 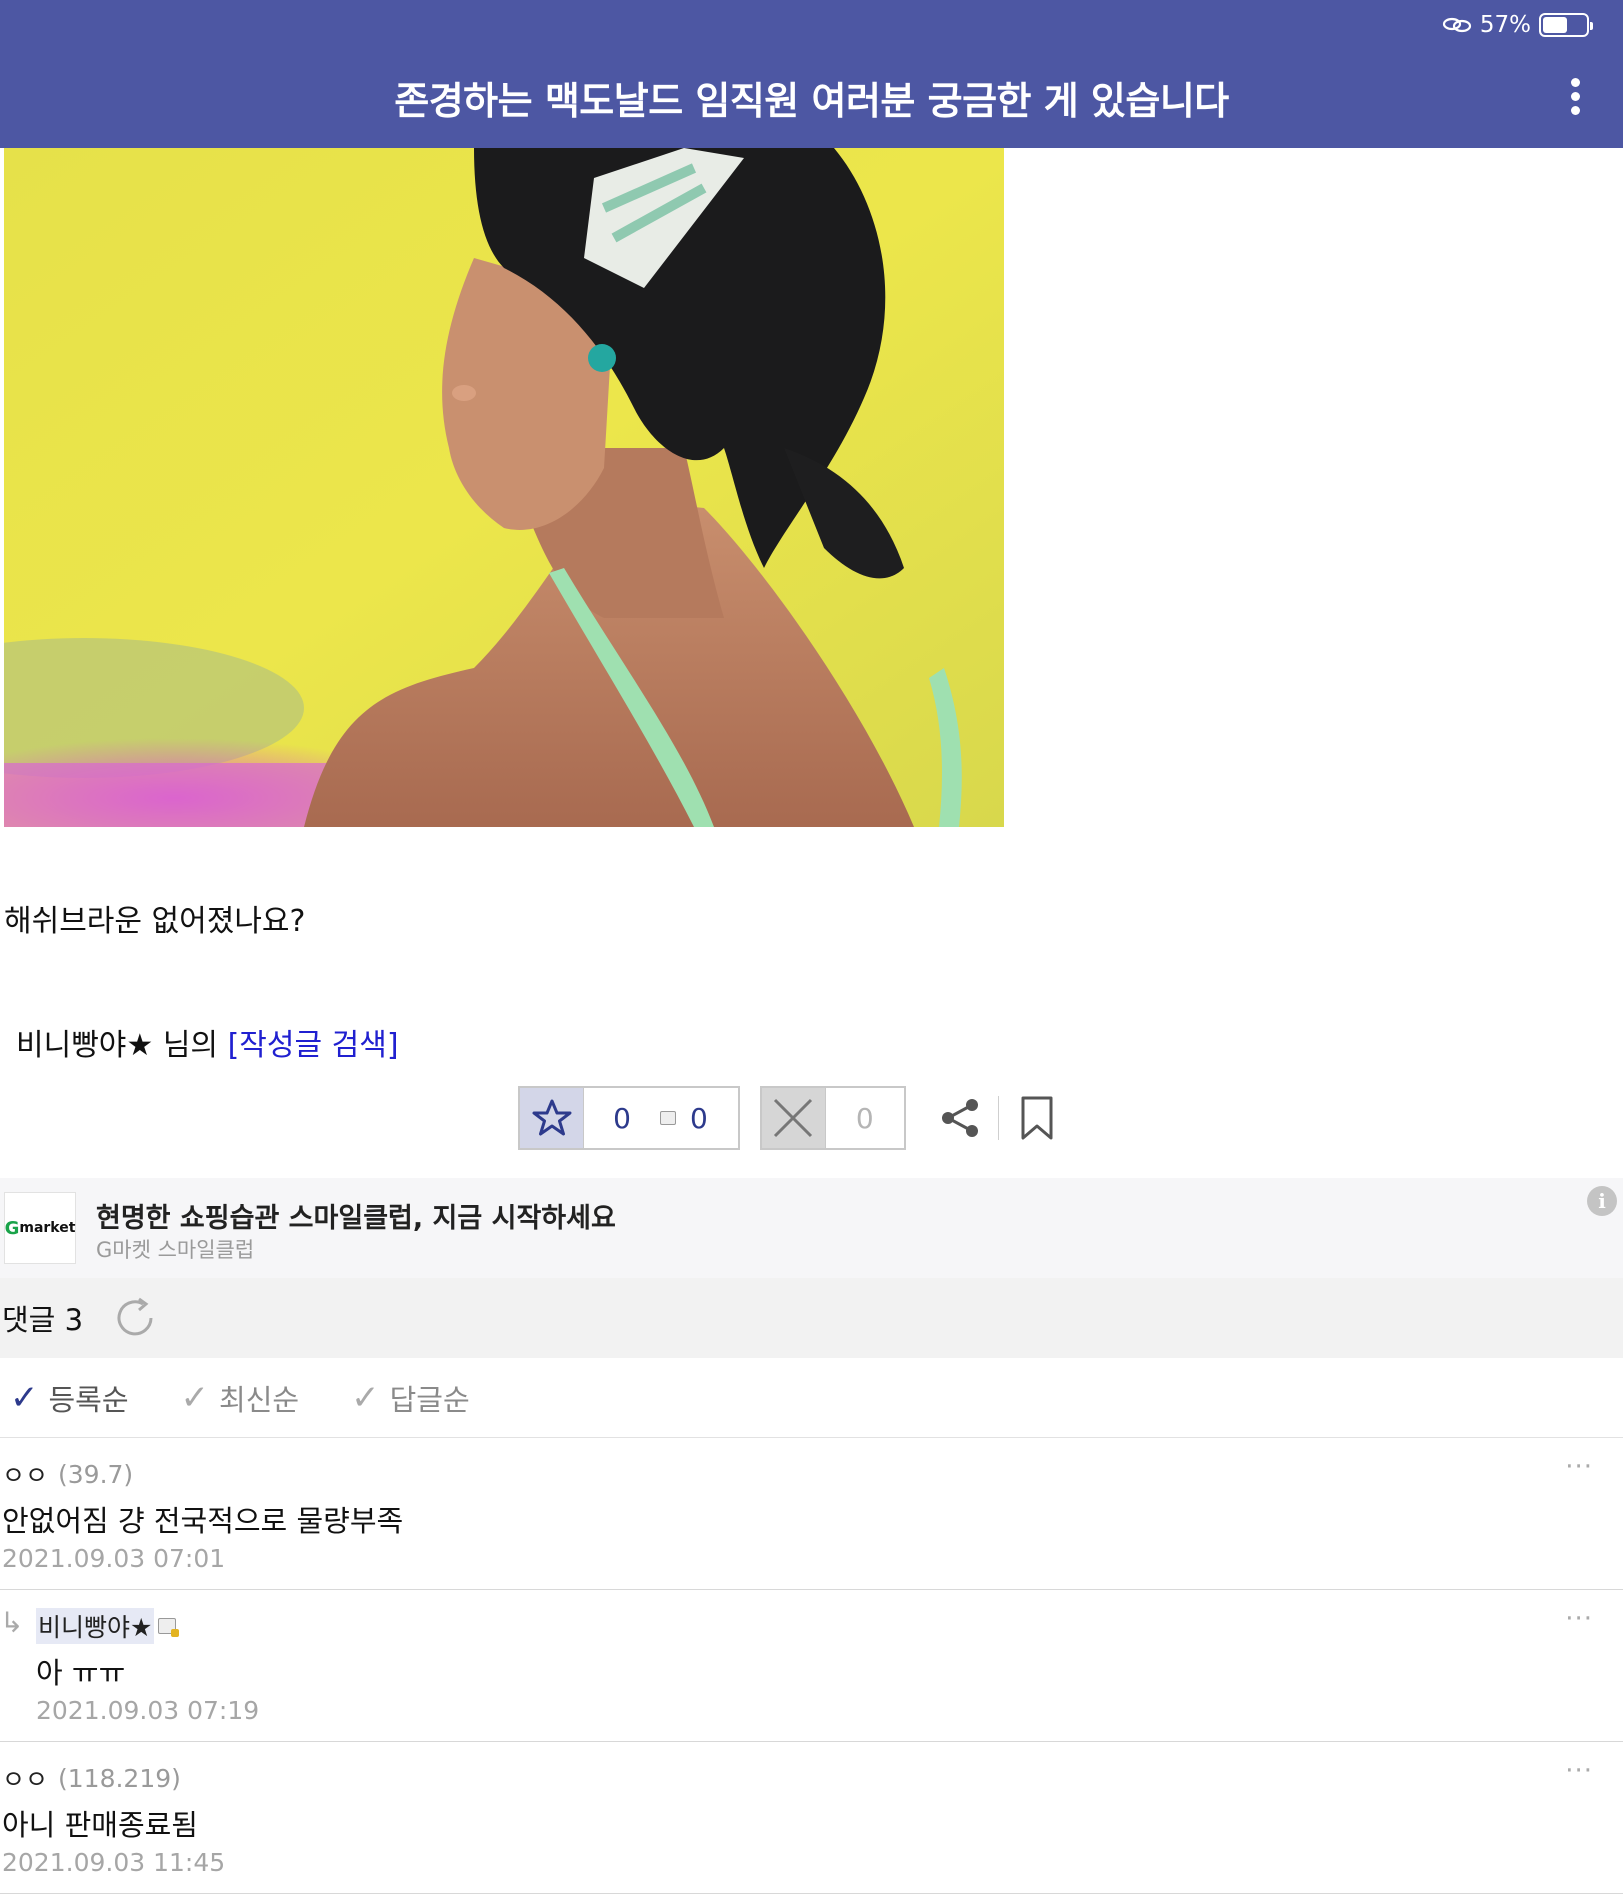 What do you see at coordinates (175, 1250) in the screenshot?
I see `ad-subtitle: G마켓 스마일클럽` at bounding box center [175, 1250].